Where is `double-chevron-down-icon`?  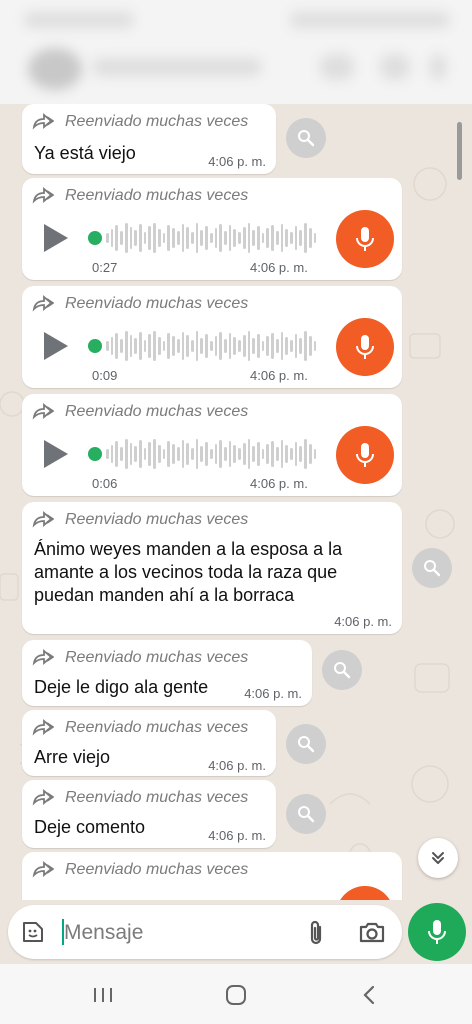 double-chevron-down-icon is located at coordinates (438, 858).